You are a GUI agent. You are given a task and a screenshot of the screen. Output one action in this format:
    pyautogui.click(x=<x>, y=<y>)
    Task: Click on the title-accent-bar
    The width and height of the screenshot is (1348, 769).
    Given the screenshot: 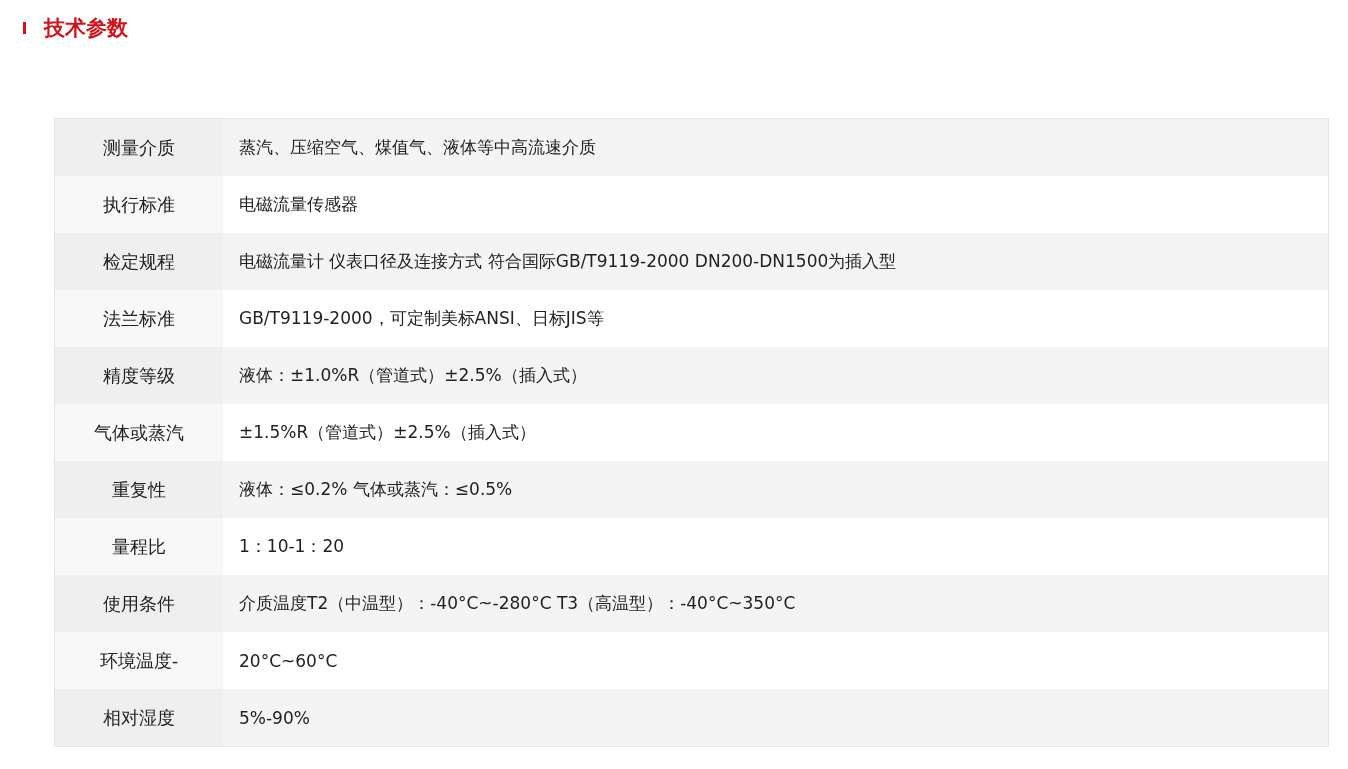 What is the action you would take?
    pyautogui.click(x=24, y=28)
    